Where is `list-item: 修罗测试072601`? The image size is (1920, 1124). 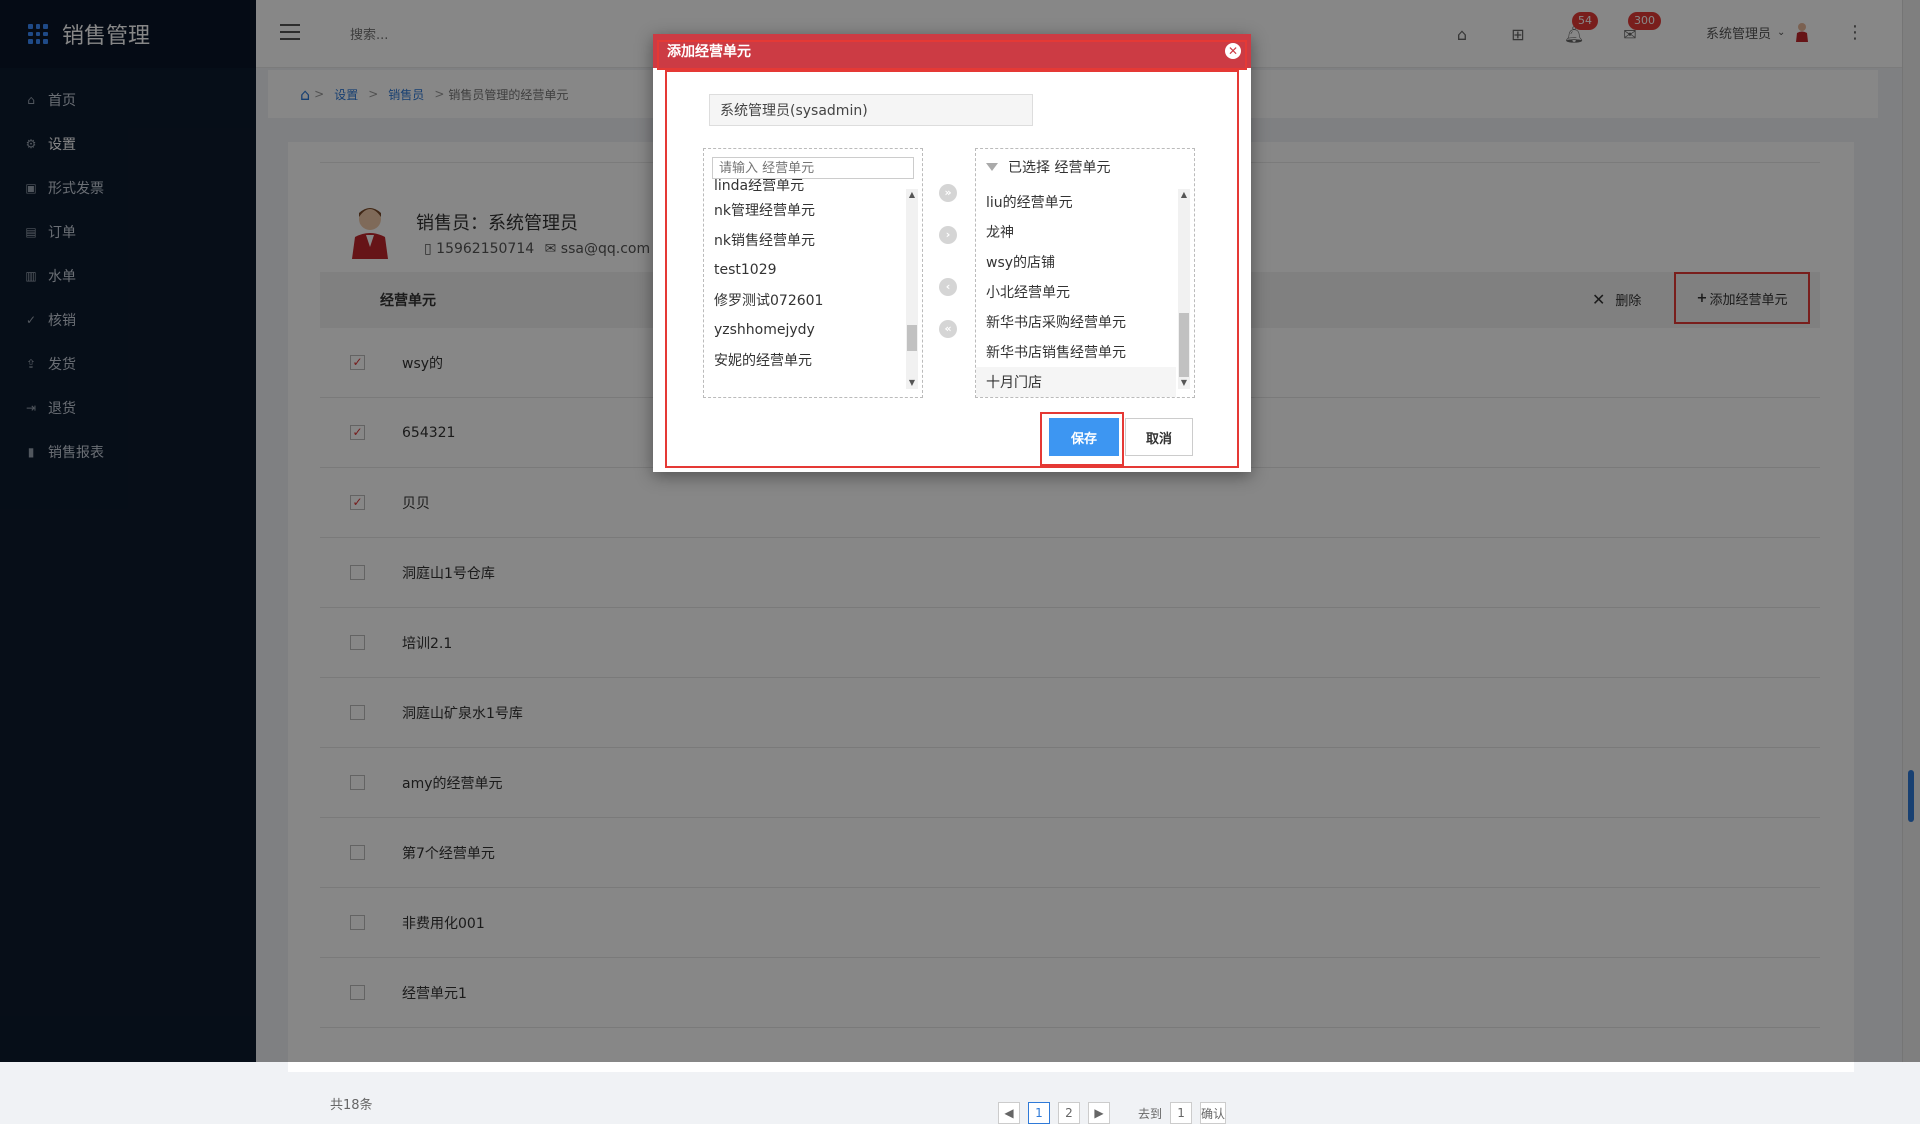 list-item: 修罗测试072601 is located at coordinates (804, 300).